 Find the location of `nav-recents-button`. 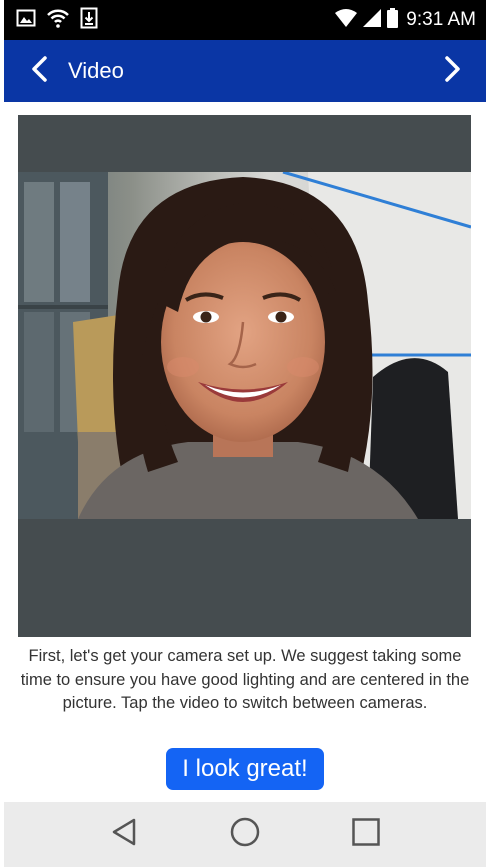

nav-recents-button is located at coordinates (366, 835).